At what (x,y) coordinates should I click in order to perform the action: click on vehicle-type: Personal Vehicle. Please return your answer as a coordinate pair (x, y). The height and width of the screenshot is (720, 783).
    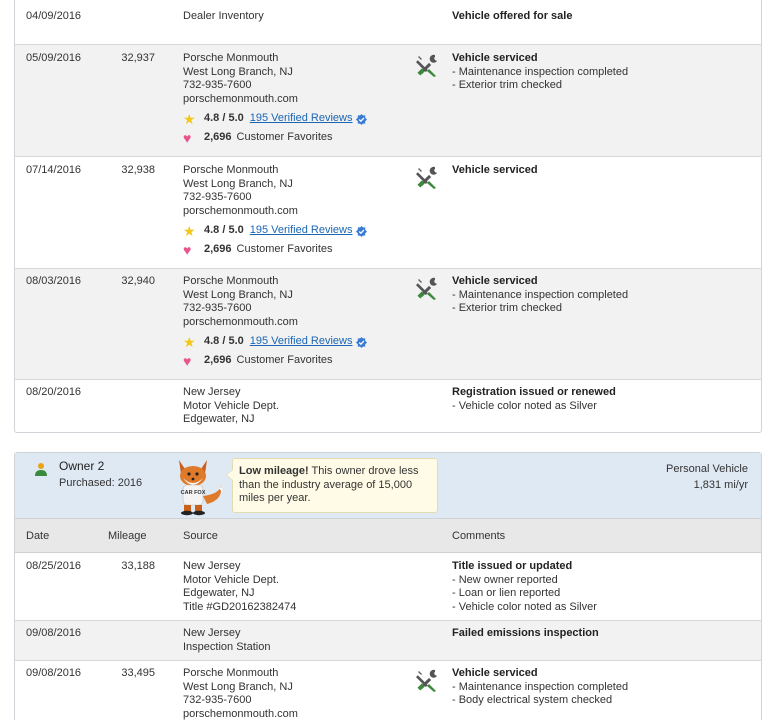
    Looking at the image, I should click on (707, 469).